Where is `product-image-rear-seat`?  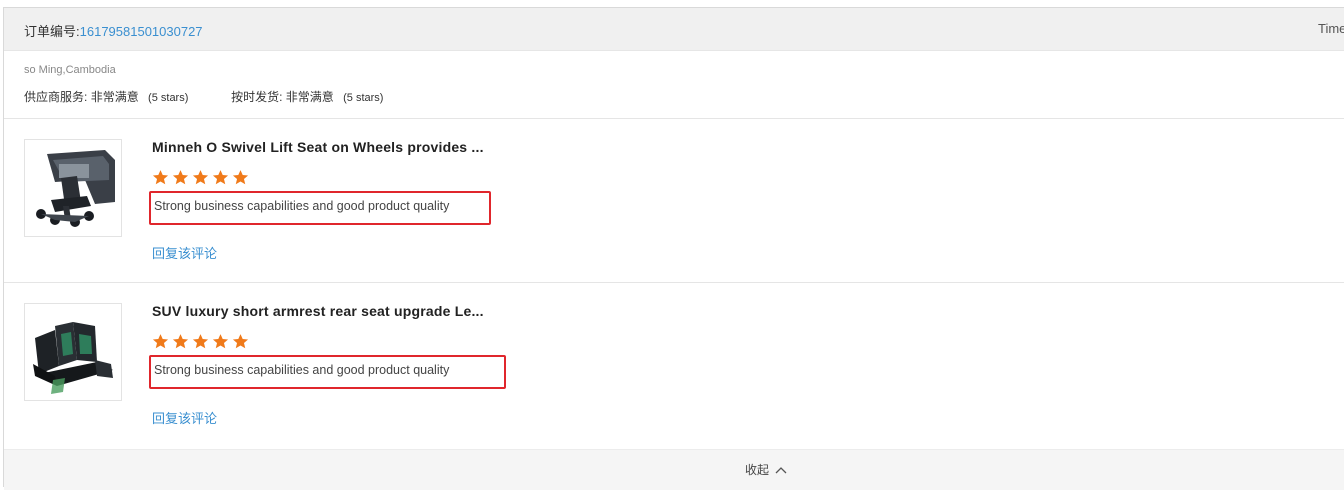 product-image-rear-seat is located at coordinates (73, 352).